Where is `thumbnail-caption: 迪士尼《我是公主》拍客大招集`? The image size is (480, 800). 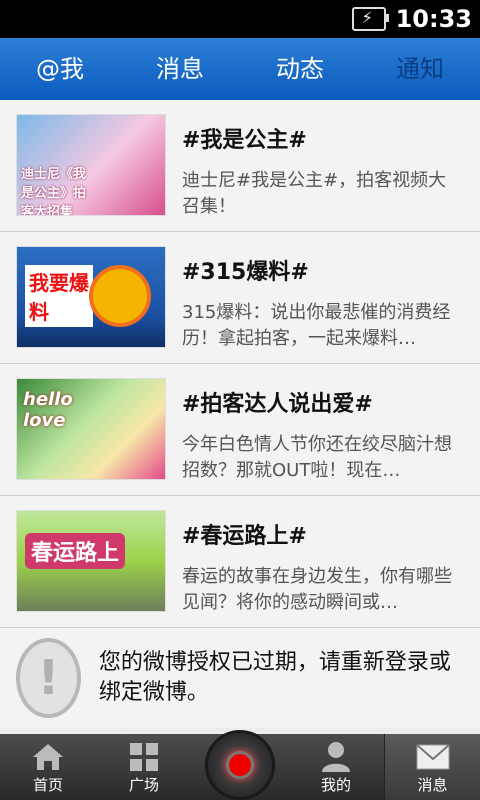
thumbnail-caption: 迪士尼《我是公主》拍客大招集 is located at coordinates (54, 191).